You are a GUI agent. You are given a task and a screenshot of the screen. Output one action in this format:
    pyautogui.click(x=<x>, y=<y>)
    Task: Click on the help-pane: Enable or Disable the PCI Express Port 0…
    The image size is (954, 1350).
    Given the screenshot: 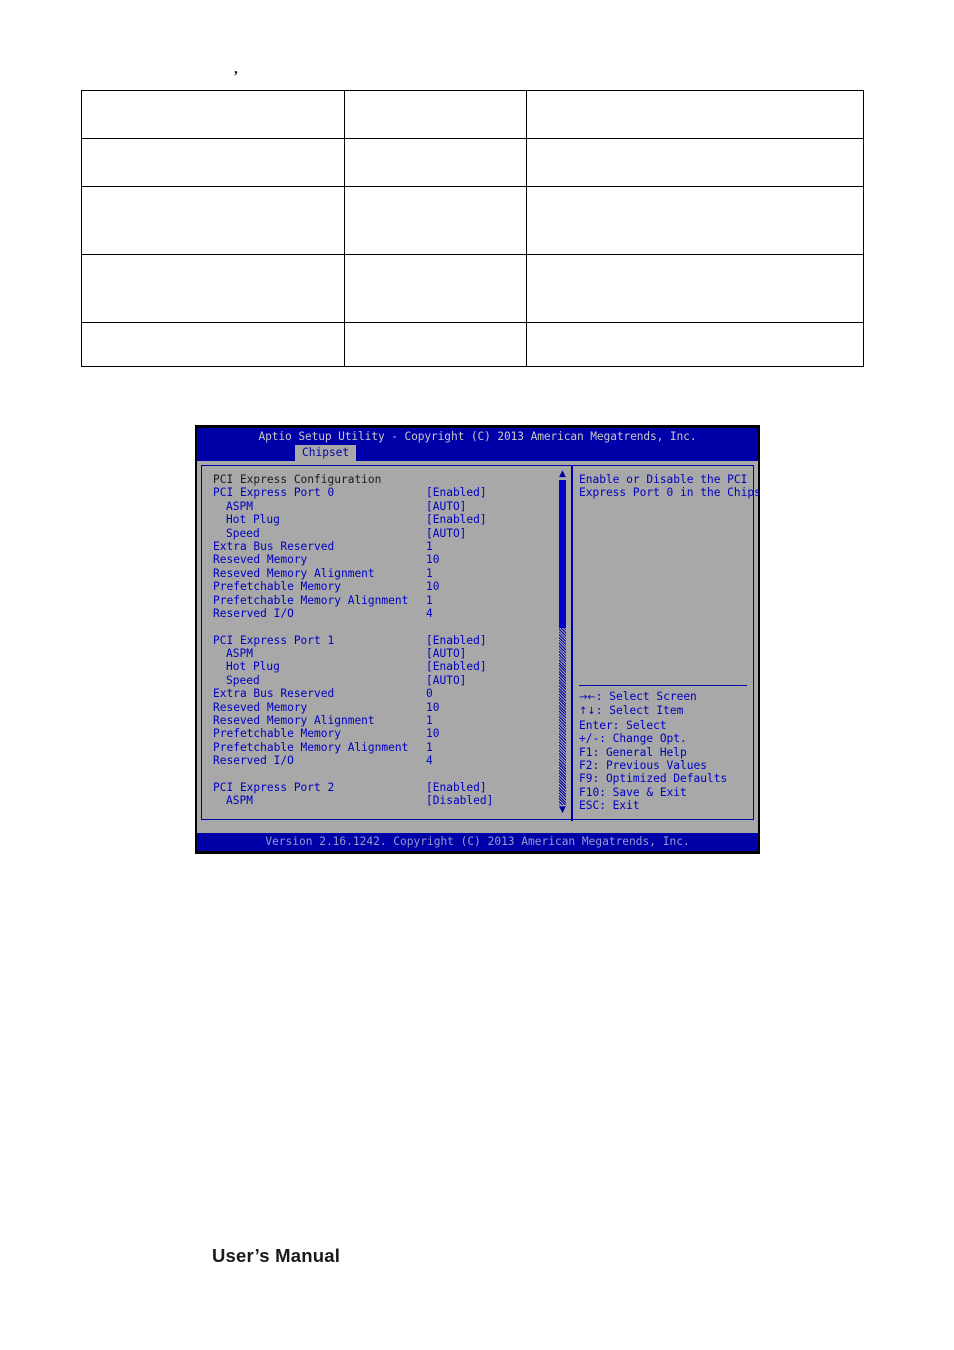 What is the action you would take?
    pyautogui.click(x=666, y=642)
    